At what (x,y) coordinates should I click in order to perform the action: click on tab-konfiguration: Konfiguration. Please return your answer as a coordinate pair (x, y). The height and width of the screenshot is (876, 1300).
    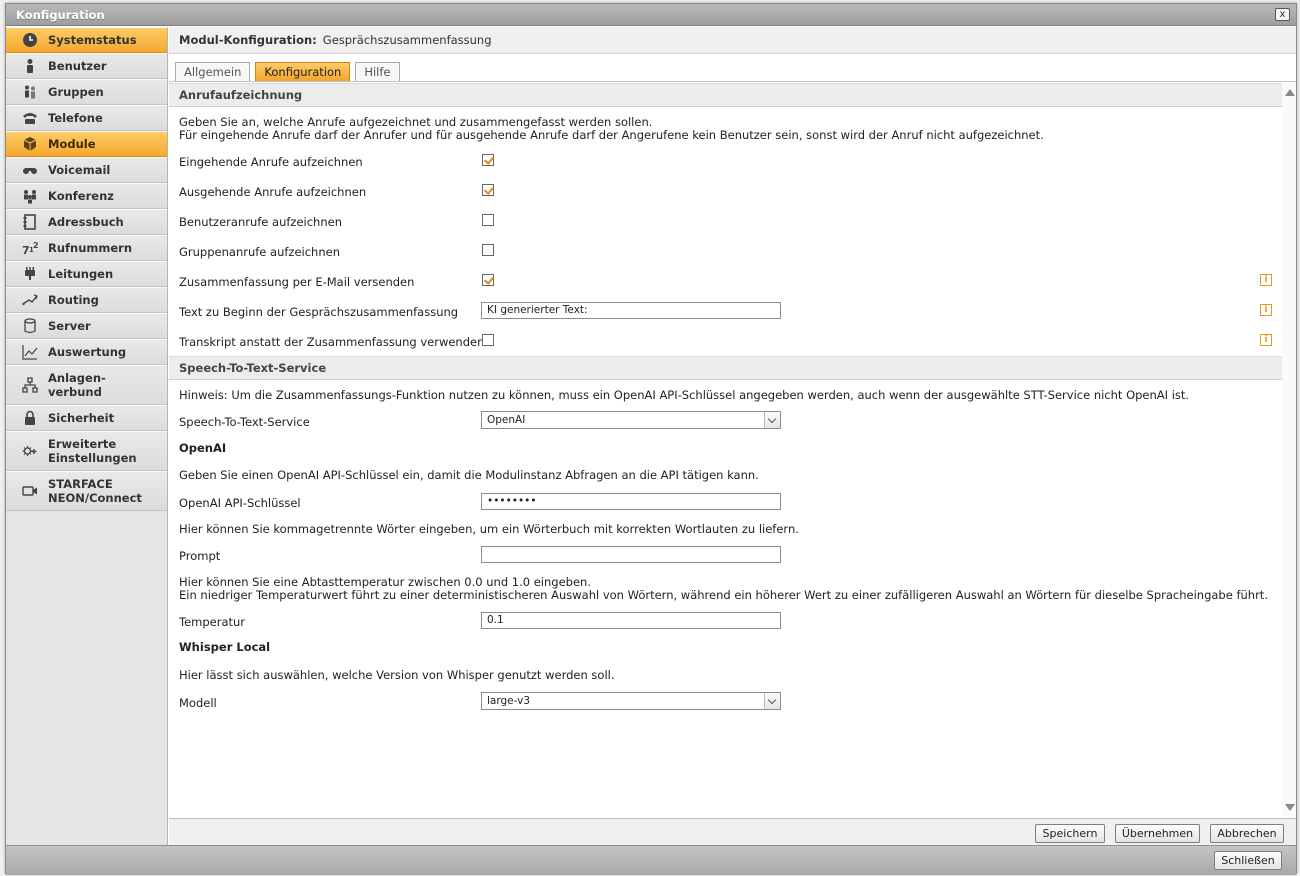
    Looking at the image, I should click on (303, 71).